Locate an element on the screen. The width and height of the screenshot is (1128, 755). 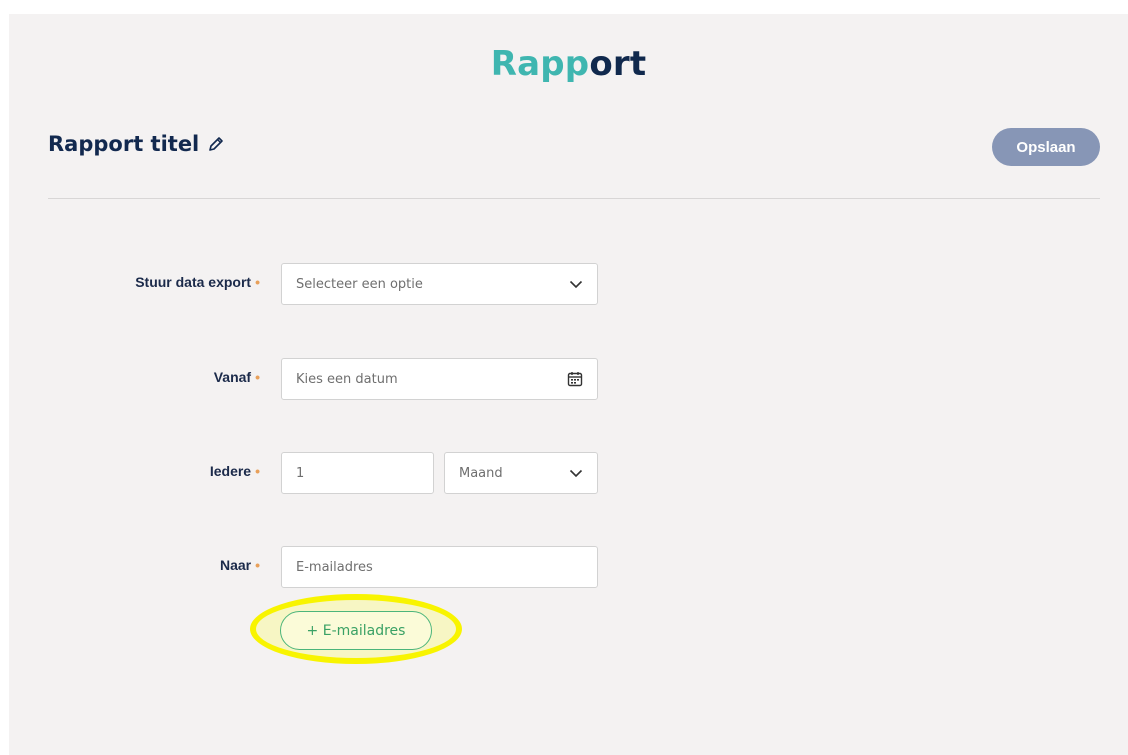
title-row: Rapport titel is located at coordinates (136, 144).